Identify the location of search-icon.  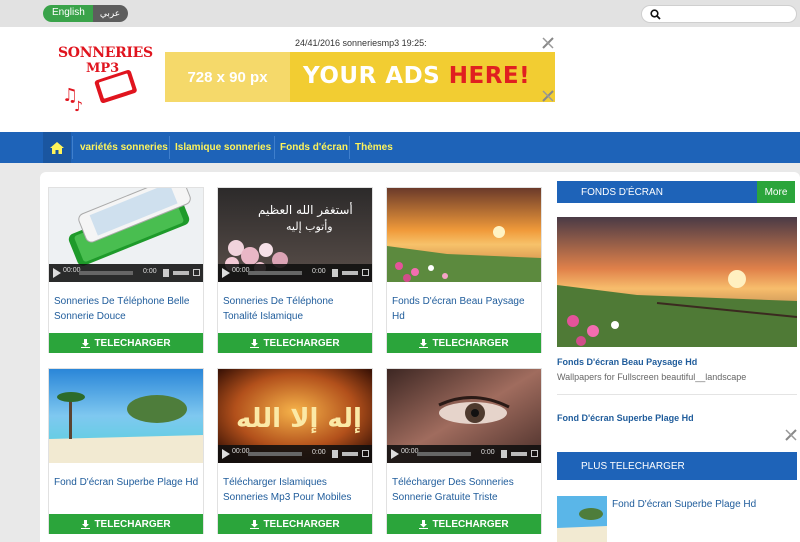
(655, 14).